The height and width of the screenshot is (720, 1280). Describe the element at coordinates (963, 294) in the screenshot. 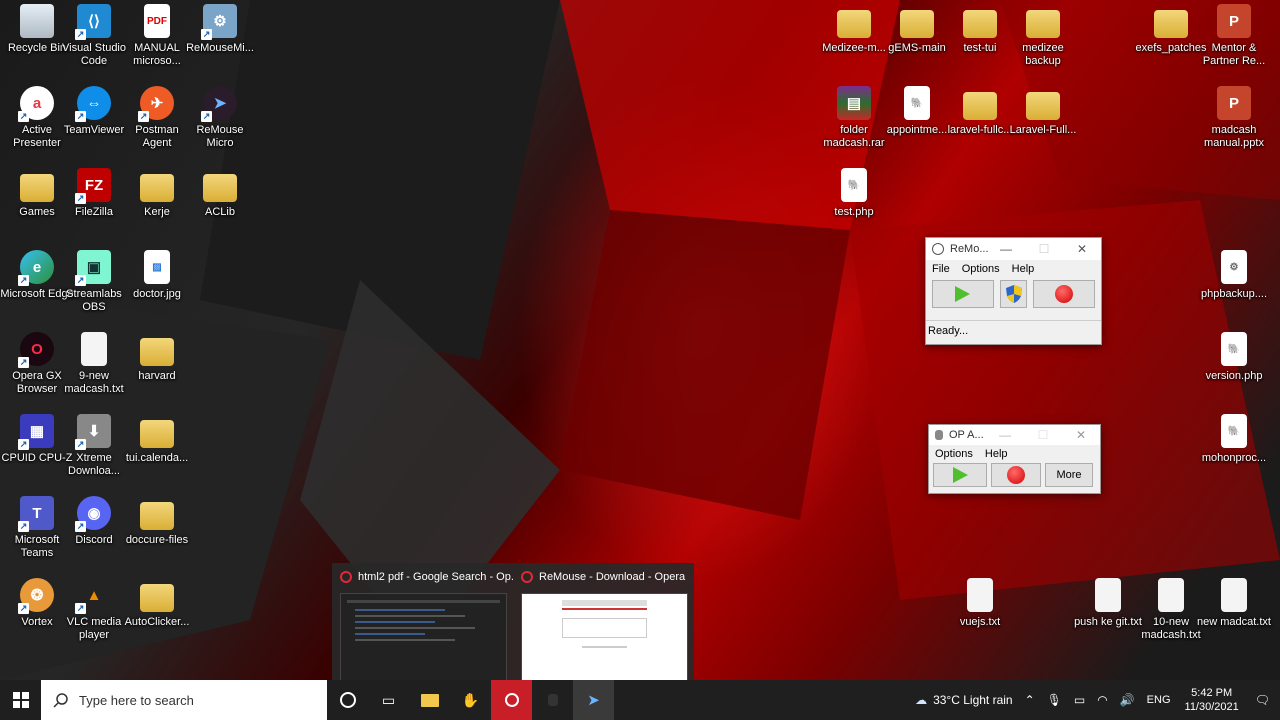

I see `play-button` at that location.